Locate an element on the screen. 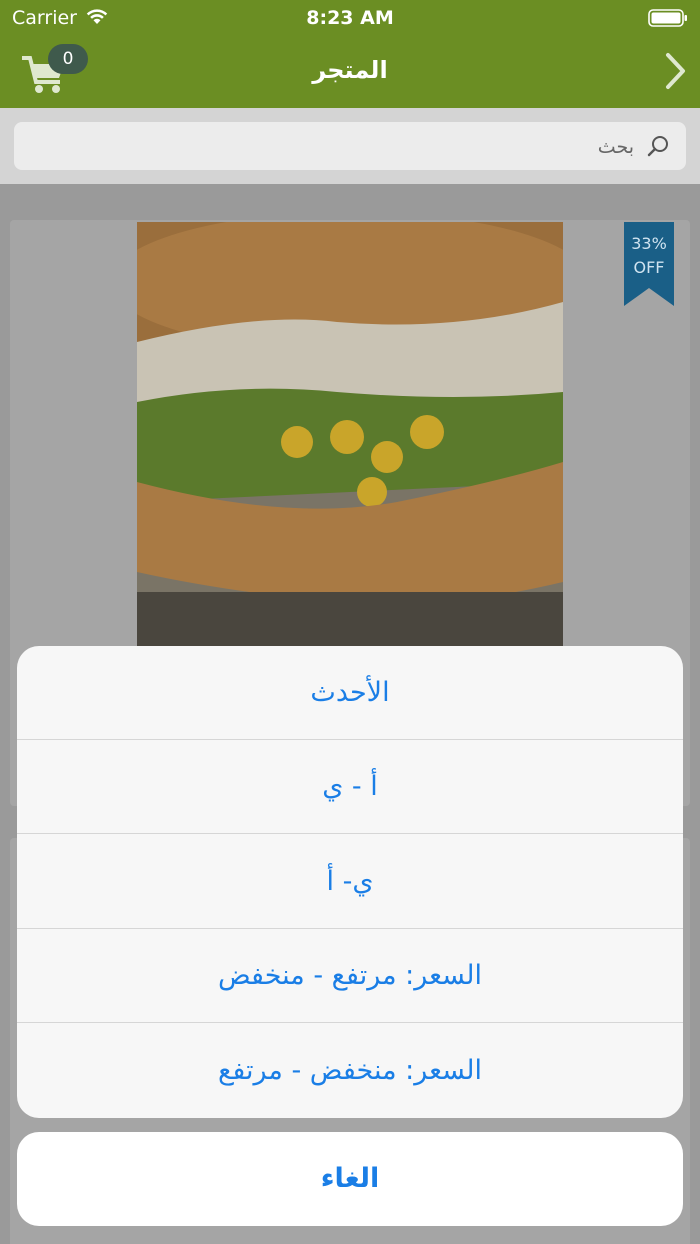 Image resolution: width=700 pixels, height=1244 pixels. sort-option-newest: الأحدث is located at coordinates (350, 693).